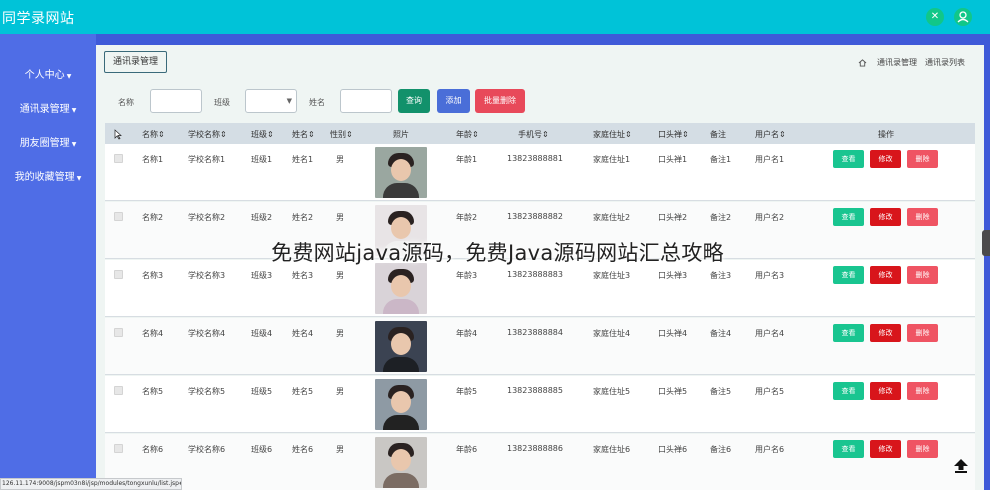 The image size is (990, 490). What do you see at coordinates (467, 391) in the screenshot?
I see `cell-age: 年龄5` at bounding box center [467, 391].